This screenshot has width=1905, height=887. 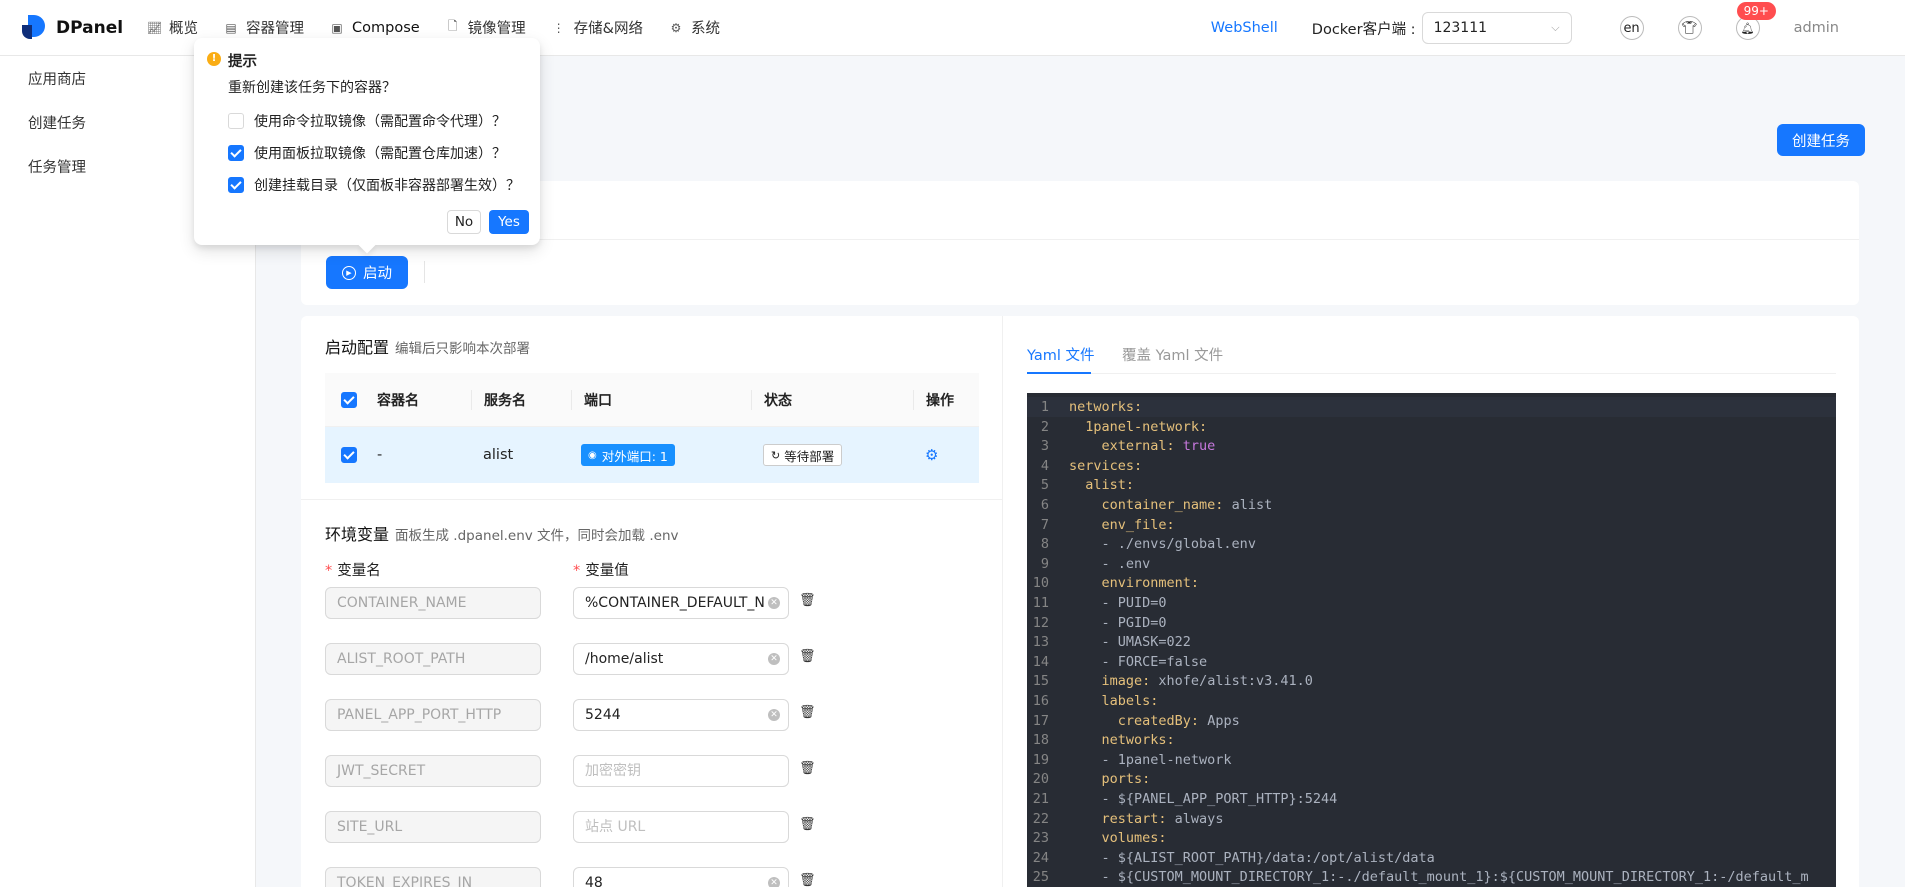 I want to click on tab-yaml-file: Yaml 文件, so click(x=1061, y=354).